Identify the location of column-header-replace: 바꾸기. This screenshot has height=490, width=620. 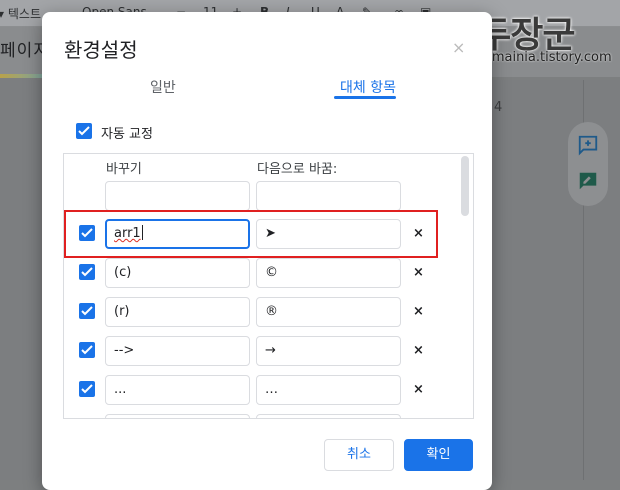
(124, 169).